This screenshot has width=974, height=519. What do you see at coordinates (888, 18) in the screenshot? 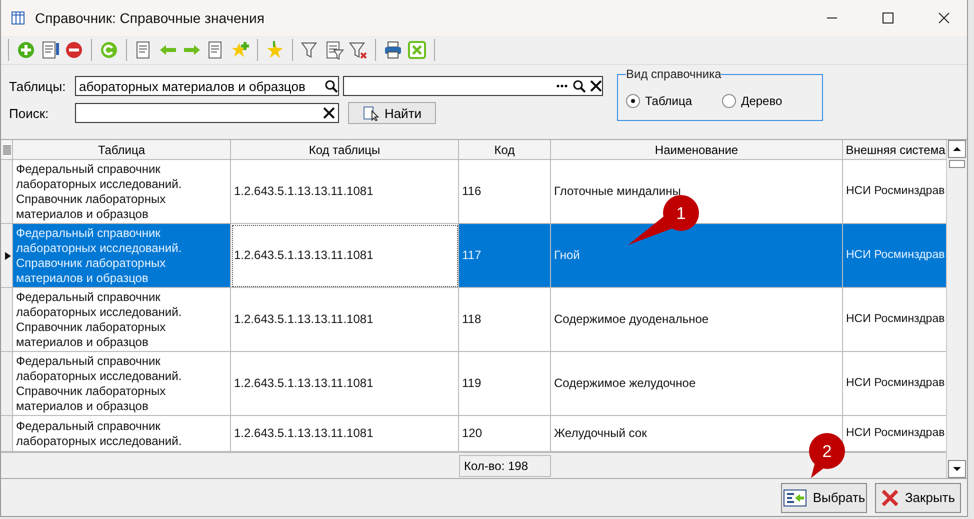
I see `maximize-icon` at bounding box center [888, 18].